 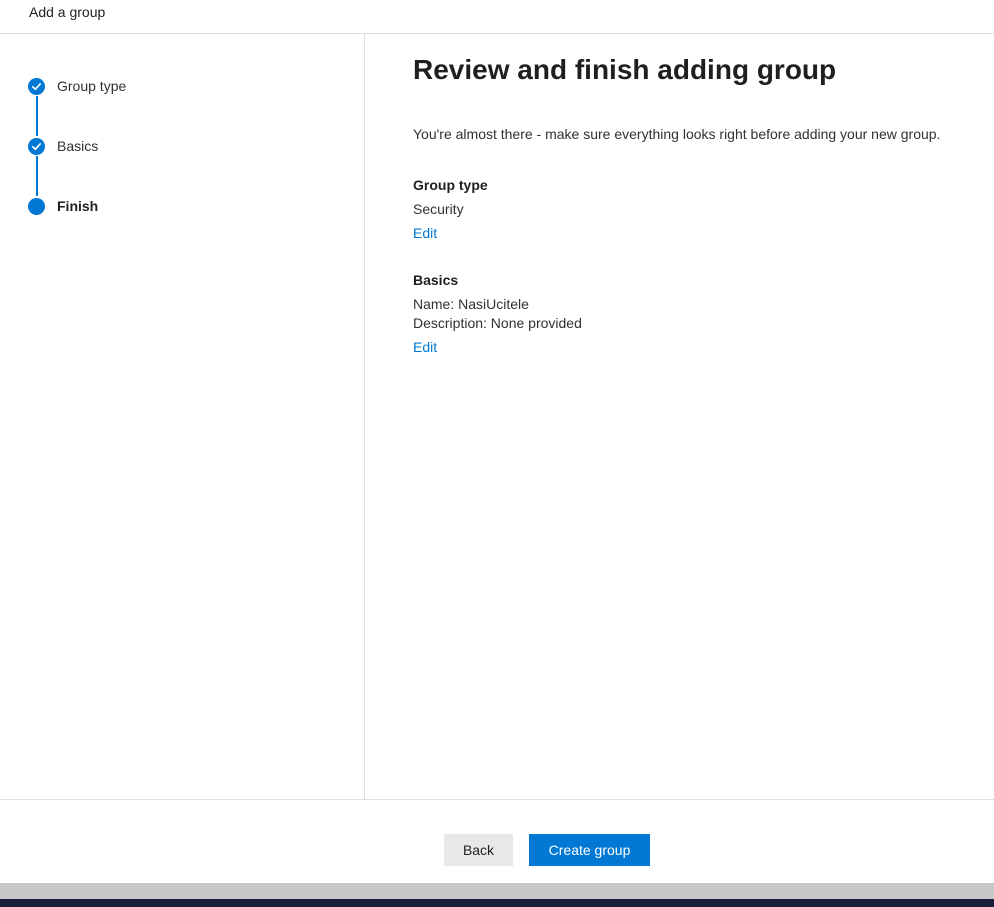 What do you see at coordinates (625, 69) in the screenshot?
I see `page-title: Review and finish adding group` at bounding box center [625, 69].